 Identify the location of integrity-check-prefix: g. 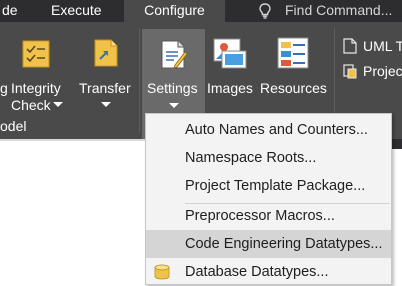
(4, 88).